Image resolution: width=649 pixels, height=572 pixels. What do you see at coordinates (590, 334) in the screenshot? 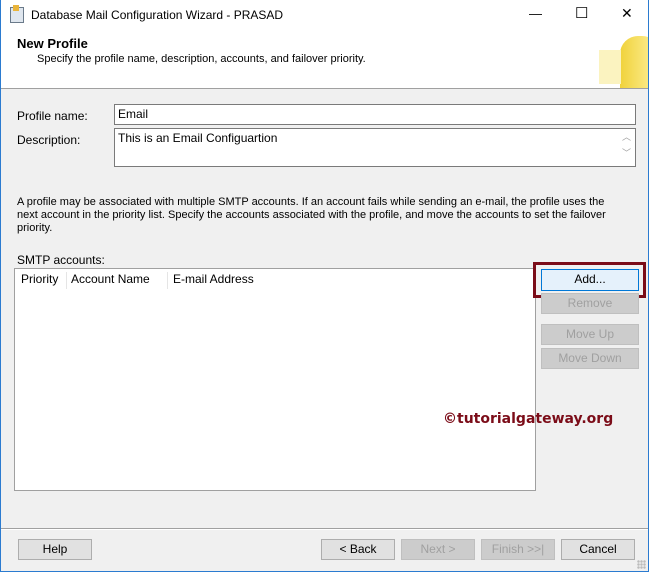
I see `move-up-button: Move Up` at bounding box center [590, 334].